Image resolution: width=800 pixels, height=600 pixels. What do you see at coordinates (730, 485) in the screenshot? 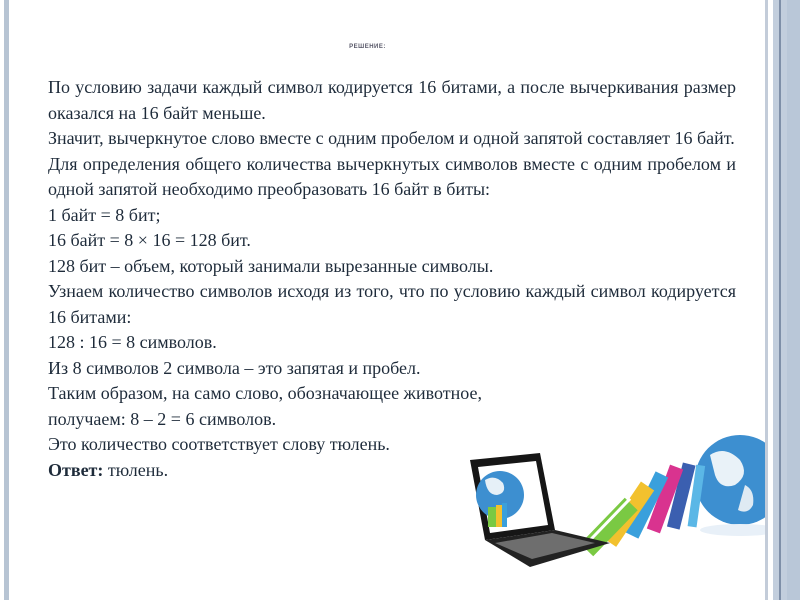
I see `globe-icon` at bounding box center [730, 485].